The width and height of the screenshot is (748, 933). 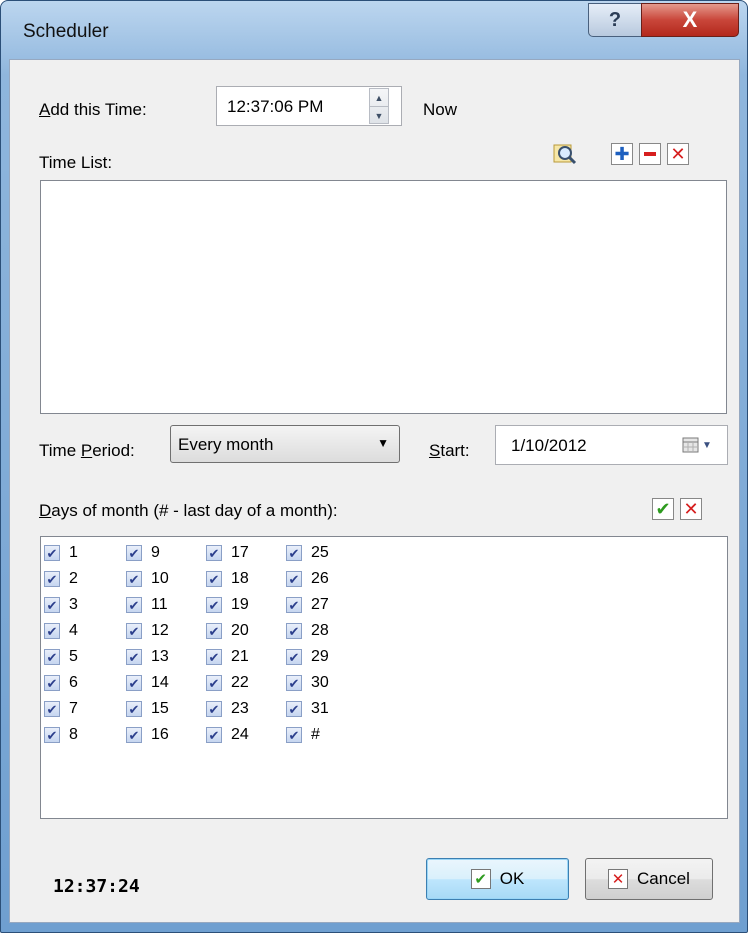 I want to click on day-label: 23, so click(x=240, y=708).